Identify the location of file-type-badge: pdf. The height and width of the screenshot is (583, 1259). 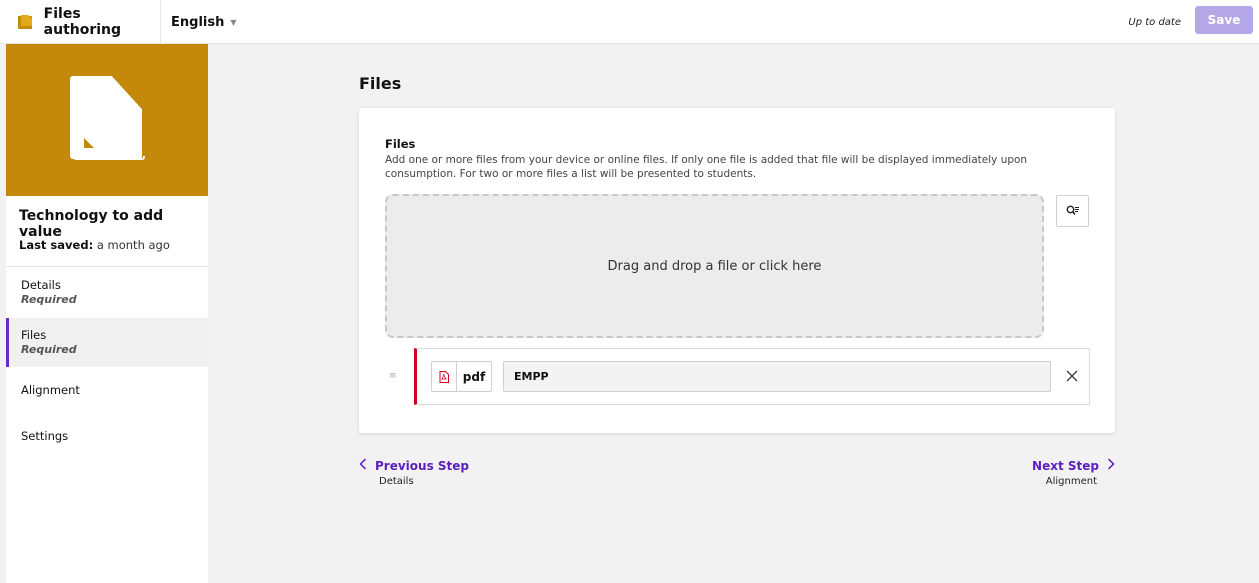
(461, 376).